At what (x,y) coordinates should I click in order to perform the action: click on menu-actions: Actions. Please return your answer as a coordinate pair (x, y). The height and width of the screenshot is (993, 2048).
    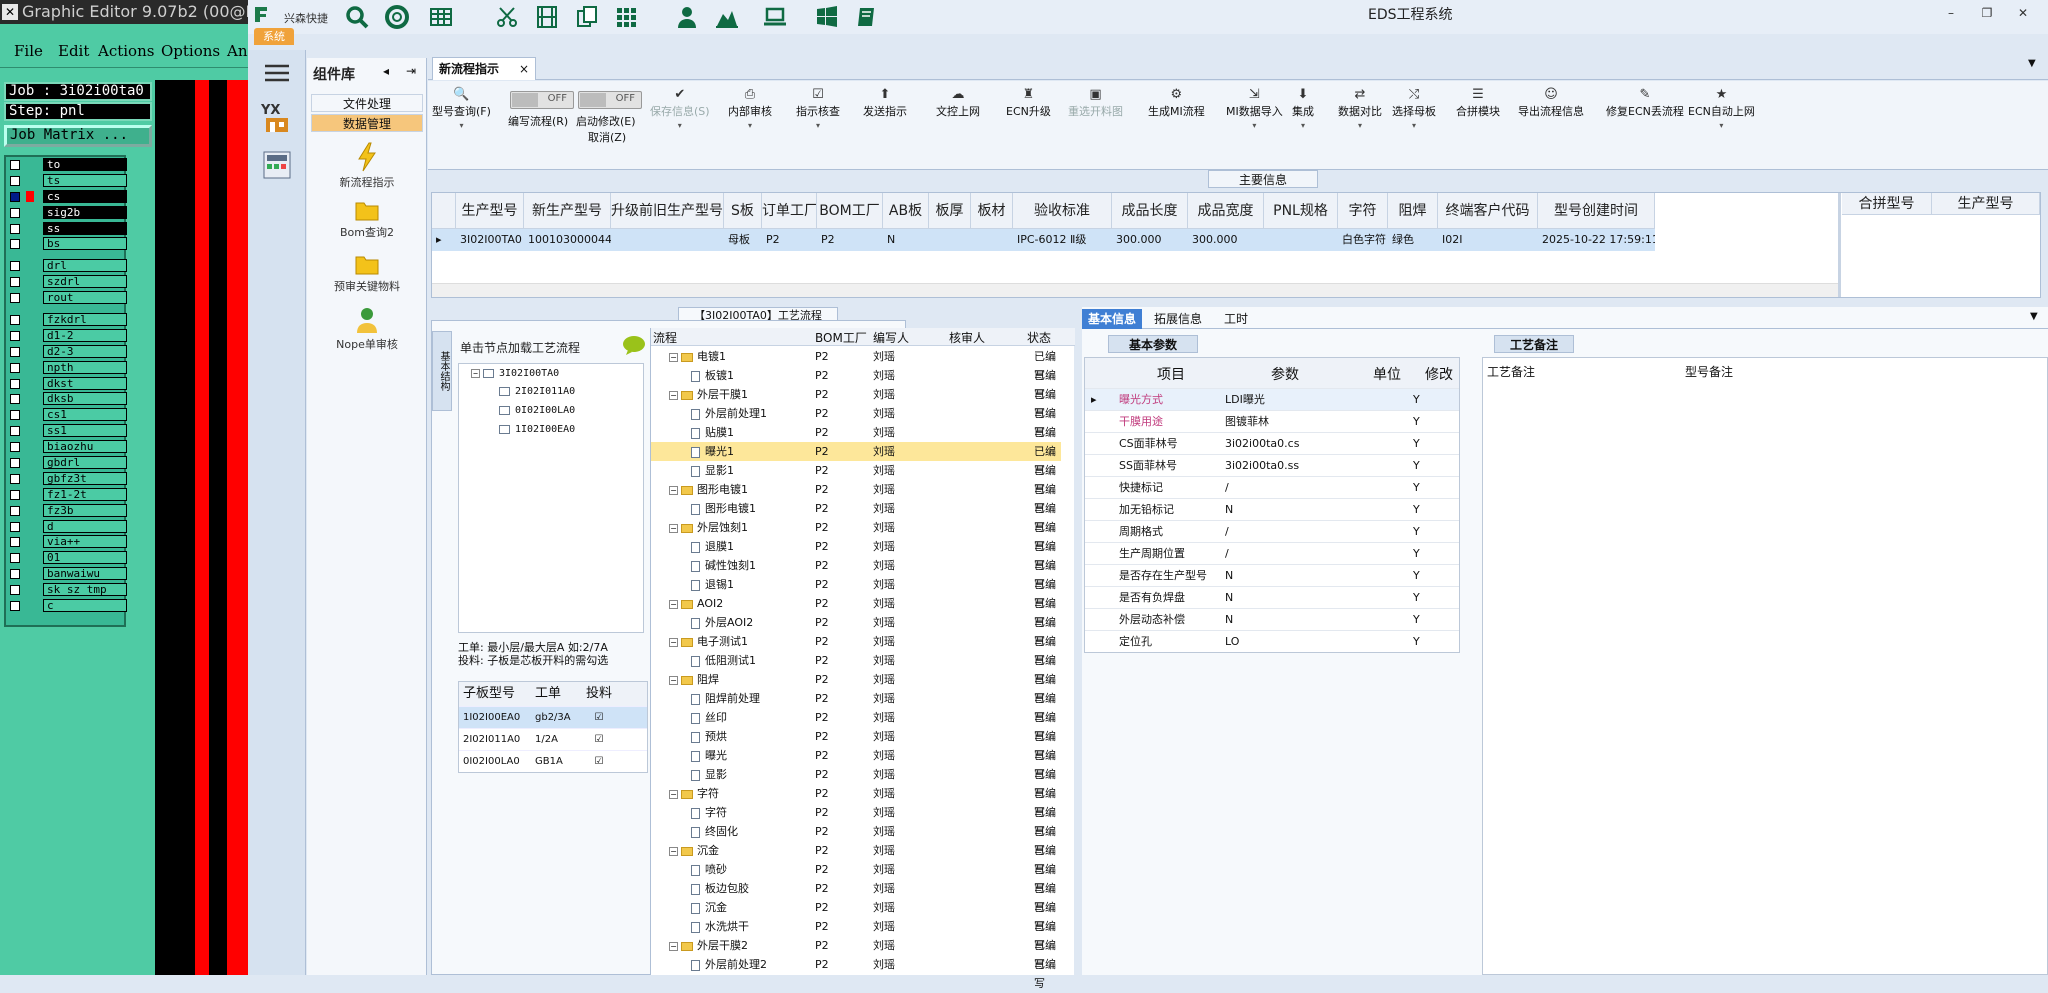
    Looking at the image, I should click on (126, 51).